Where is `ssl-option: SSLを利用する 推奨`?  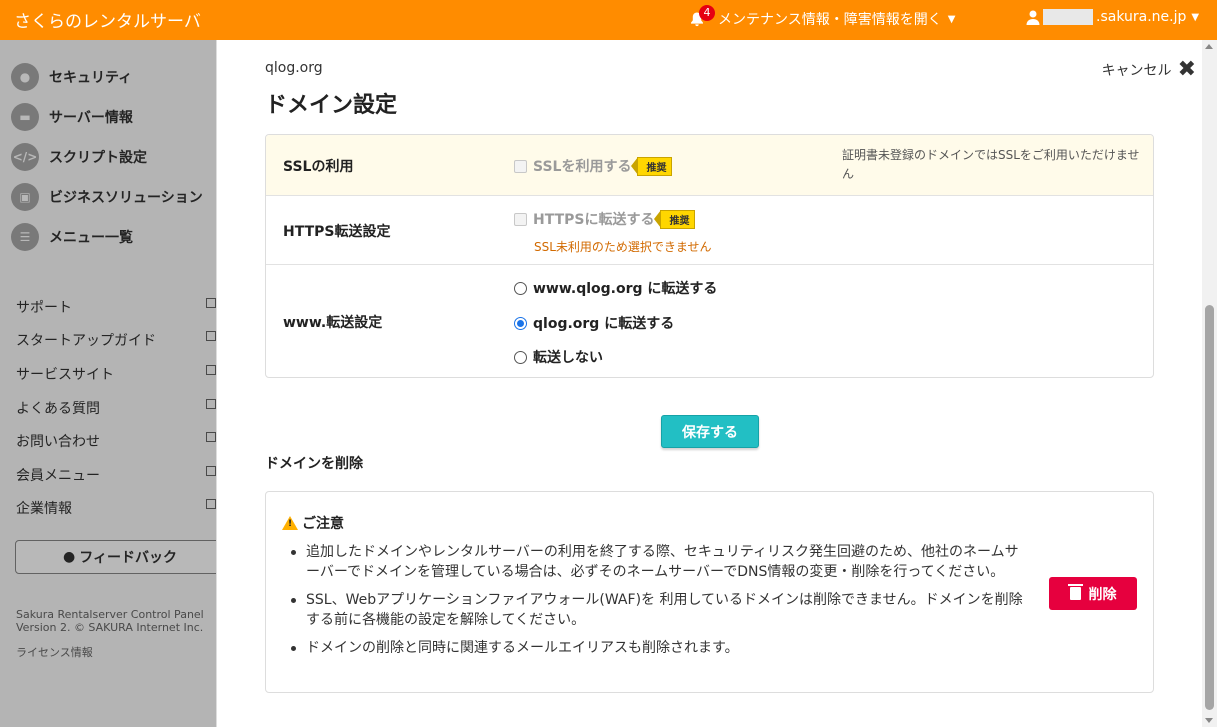 ssl-option: SSLを利用する 推奨 is located at coordinates (593, 166).